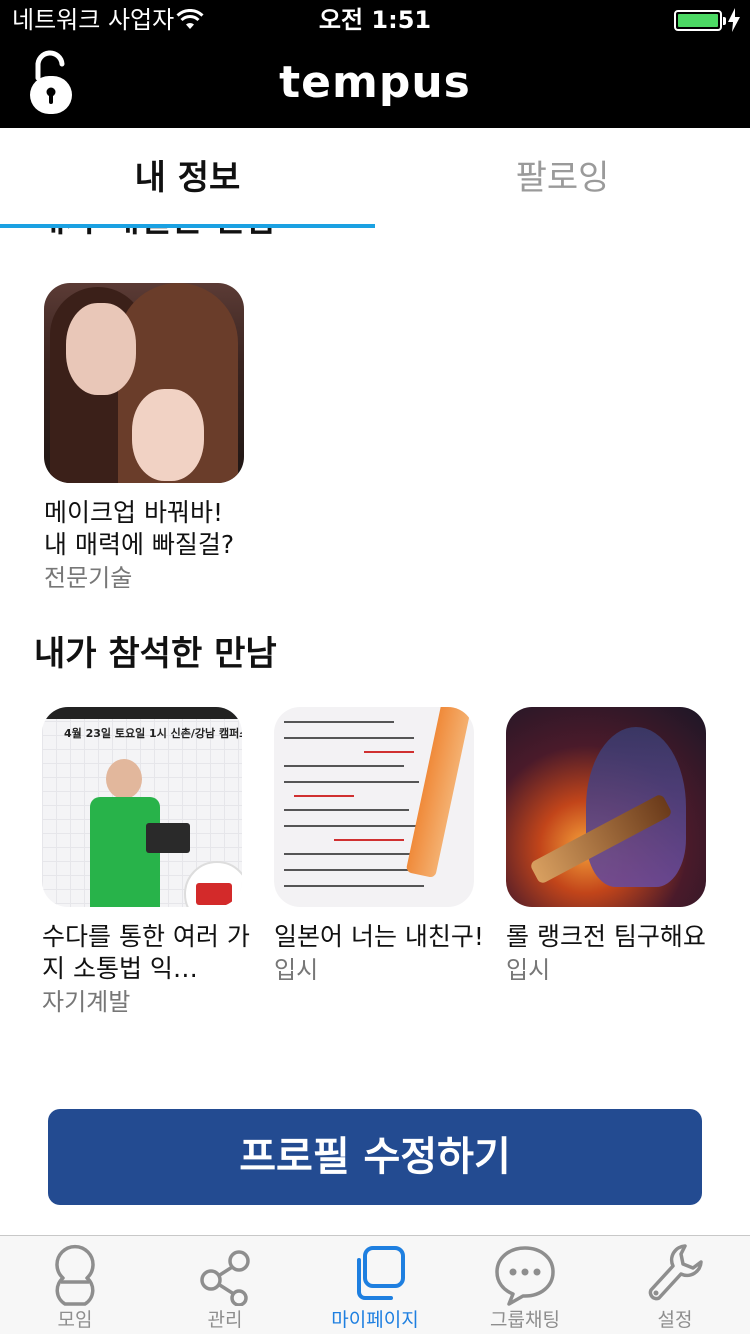 This screenshot has height=1334, width=750. I want to click on tab-mypage: 마이페이지, so click(375, 1285).